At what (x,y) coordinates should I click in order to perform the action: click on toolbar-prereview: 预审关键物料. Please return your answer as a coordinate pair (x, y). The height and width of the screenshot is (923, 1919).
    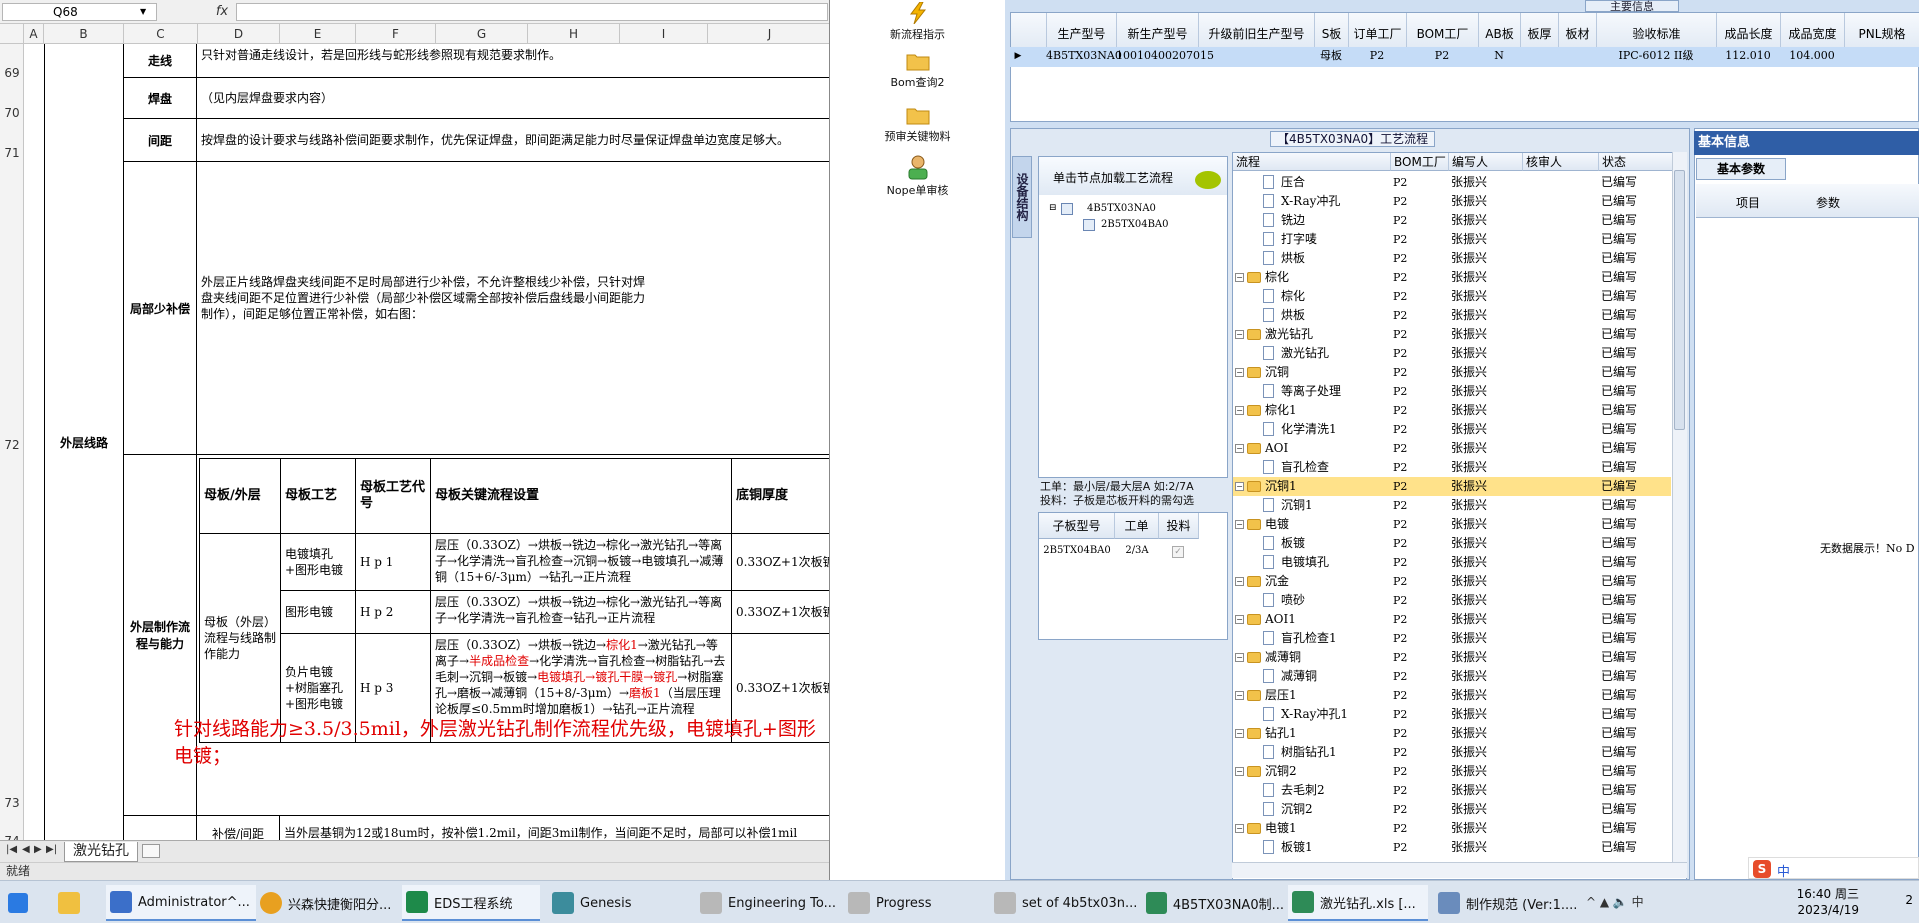
    Looking at the image, I should click on (917, 124).